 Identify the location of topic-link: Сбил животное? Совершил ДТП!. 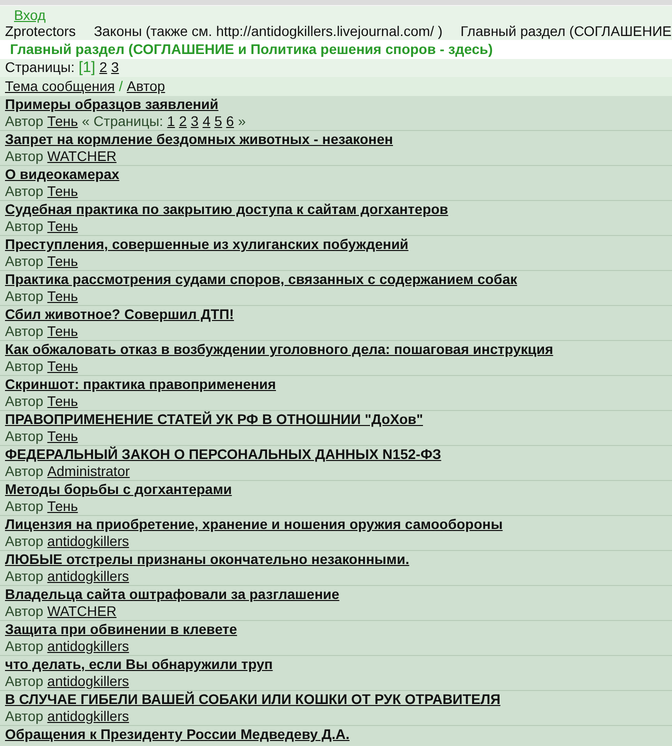
(119, 314).